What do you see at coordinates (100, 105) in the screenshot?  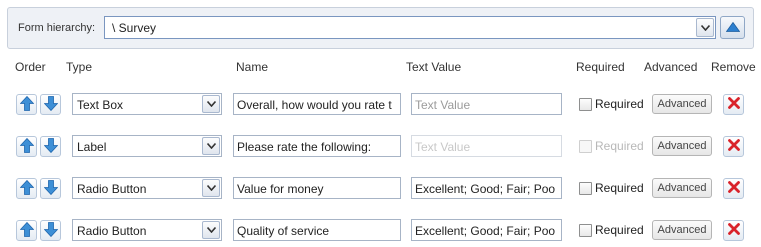 I see `type-select-value: Text Box` at bounding box center [100, 105].